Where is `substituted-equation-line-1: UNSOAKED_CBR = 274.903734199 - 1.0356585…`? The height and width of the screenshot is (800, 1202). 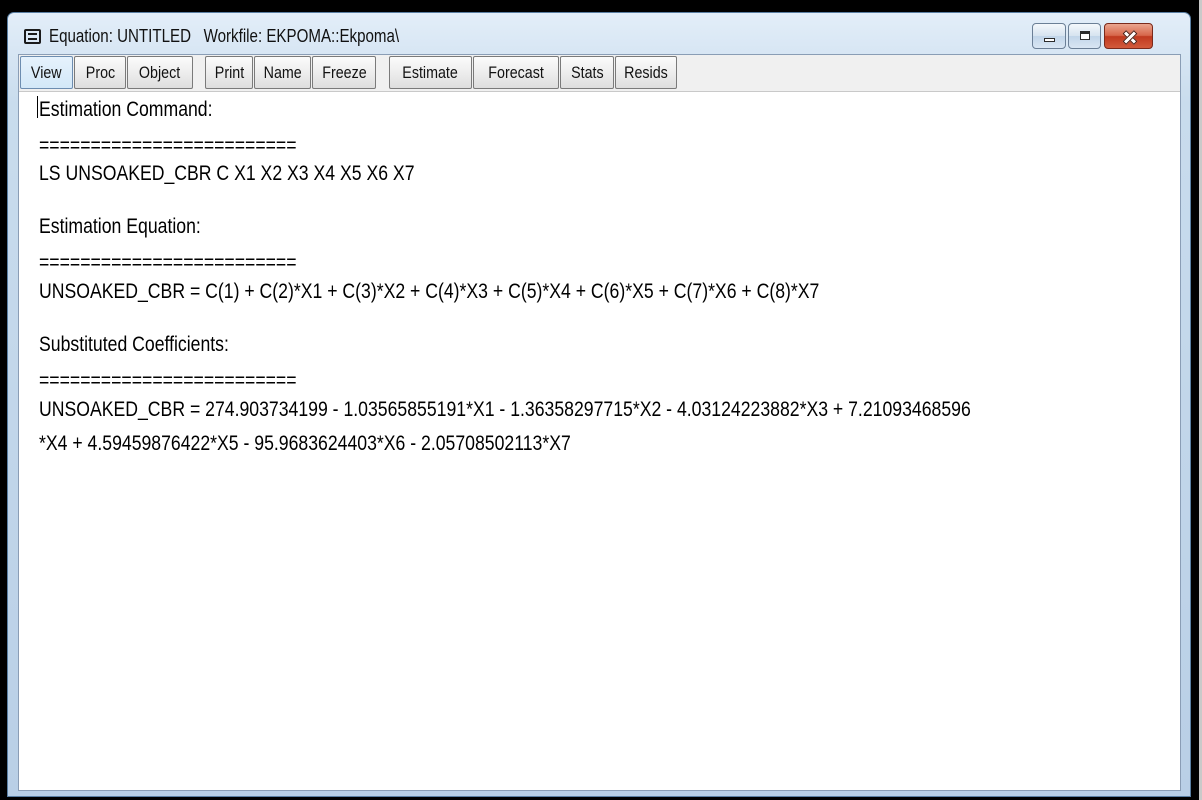 substituted-equation-line-1: UNSOAKED_CBR = 274.903734199 - 1.0356585… is located at coordinates (505, 409).